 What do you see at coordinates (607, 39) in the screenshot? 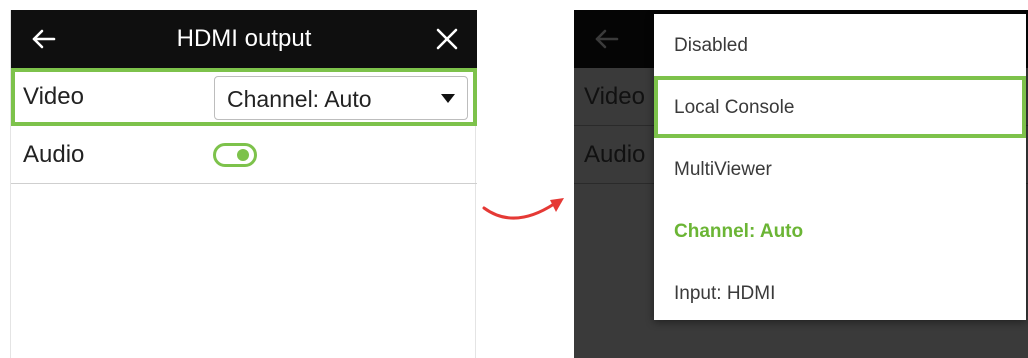
I see `arrow-left-icon` at bounding box center [607, 39].